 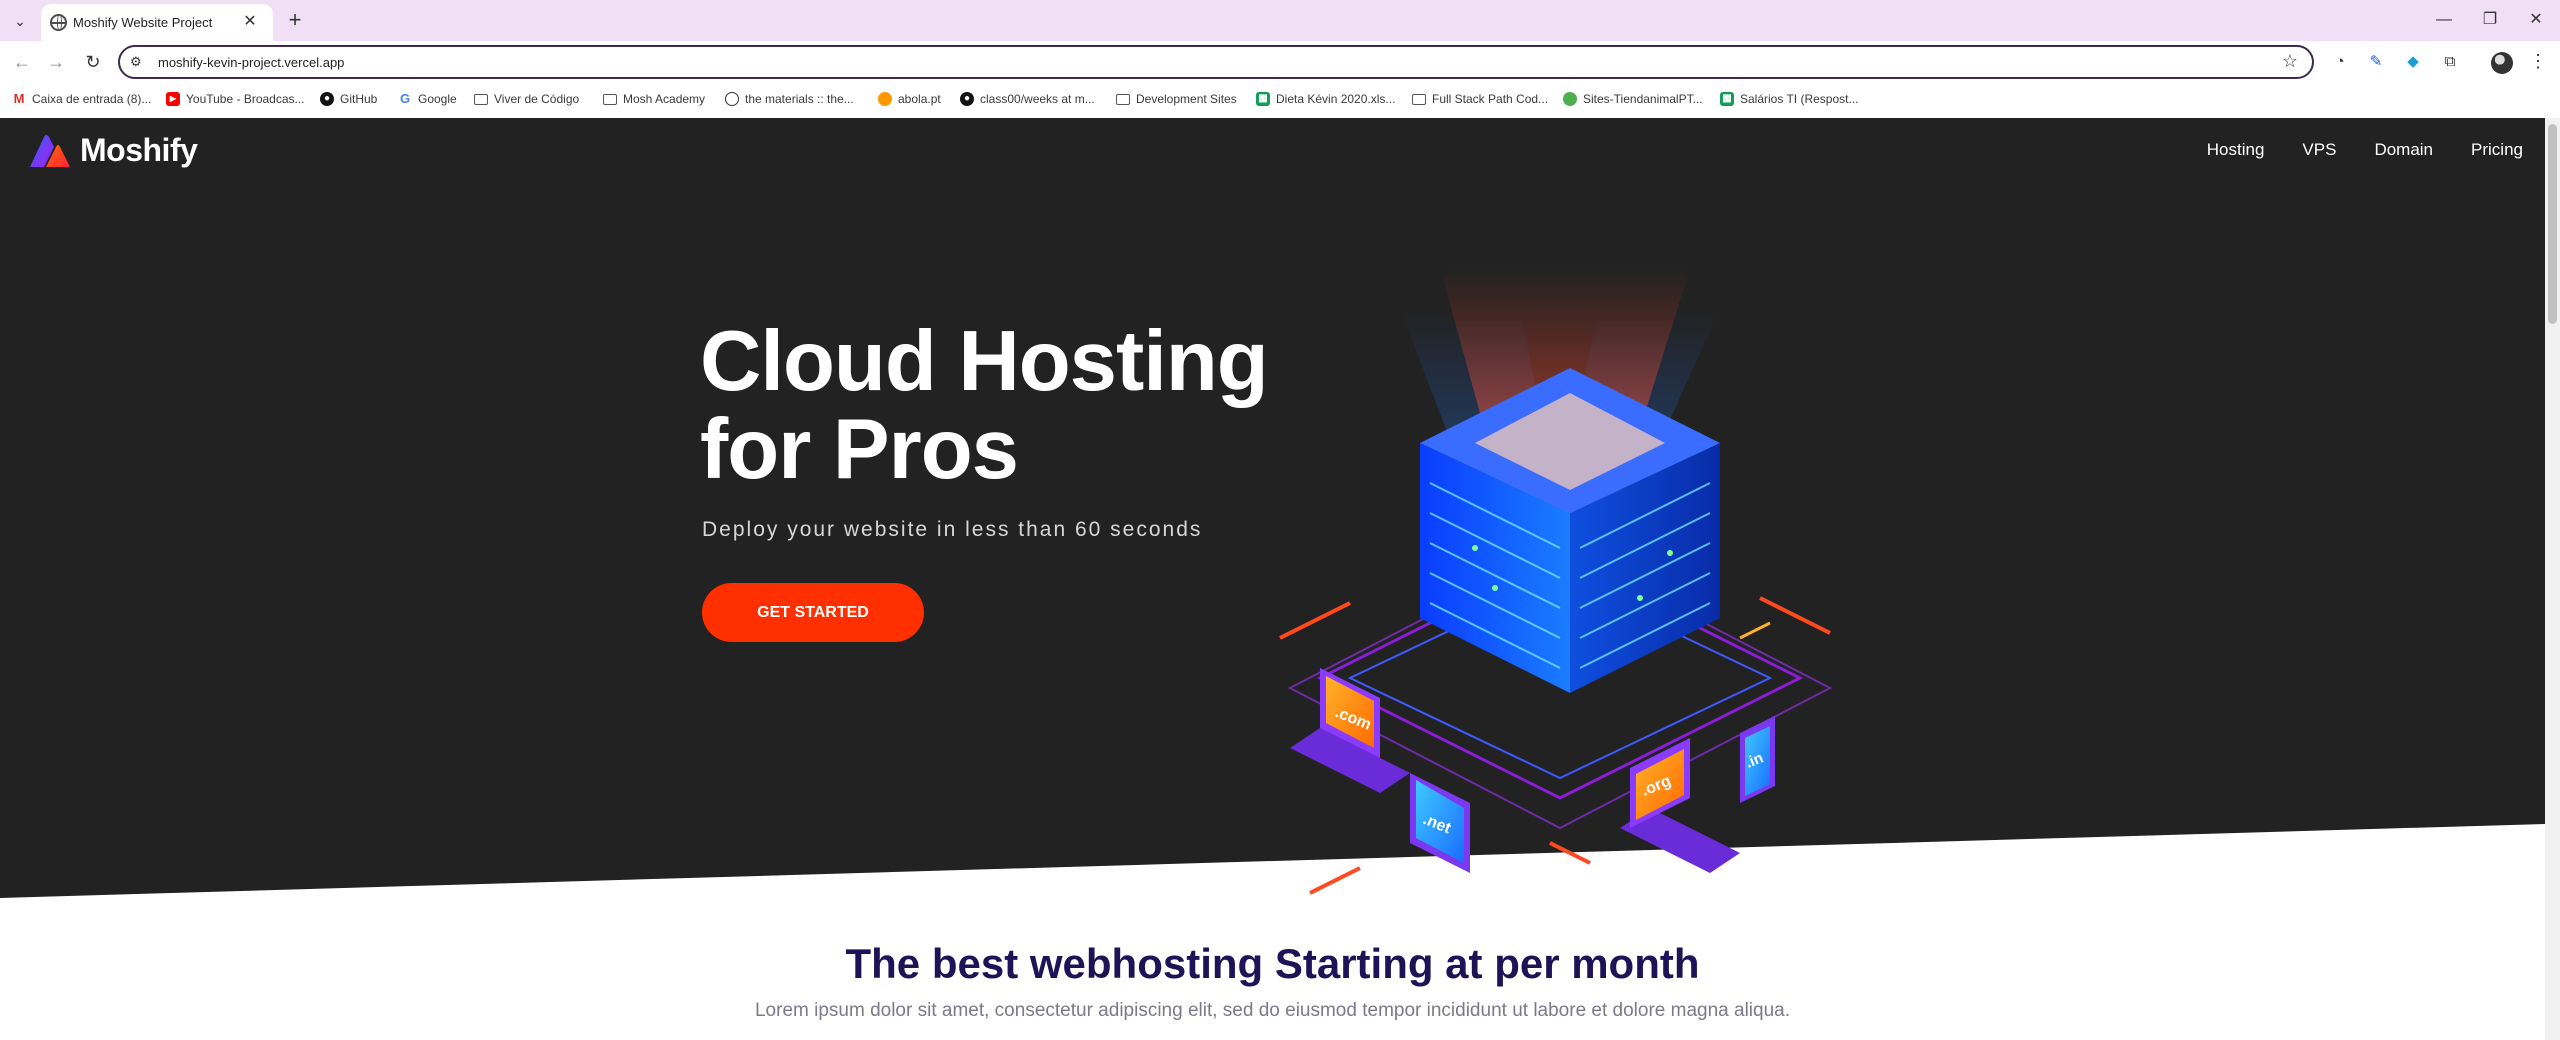 What do you see at coordinates (537, 99) in the screenshot?
I see `bookmark-label: Viver de Código` at bounding box center [537, 99].